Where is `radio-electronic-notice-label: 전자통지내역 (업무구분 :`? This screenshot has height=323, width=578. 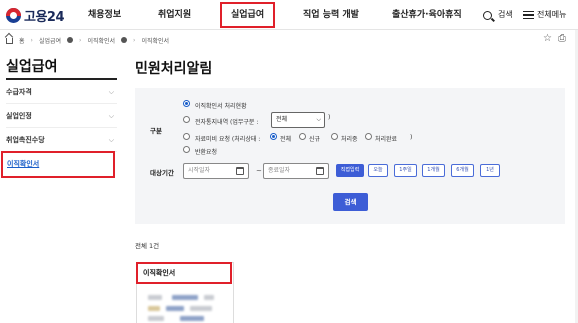 radio-electronic-notice-label: 전자통지내역 (업무구분 : is located at coordinates (227, 122).